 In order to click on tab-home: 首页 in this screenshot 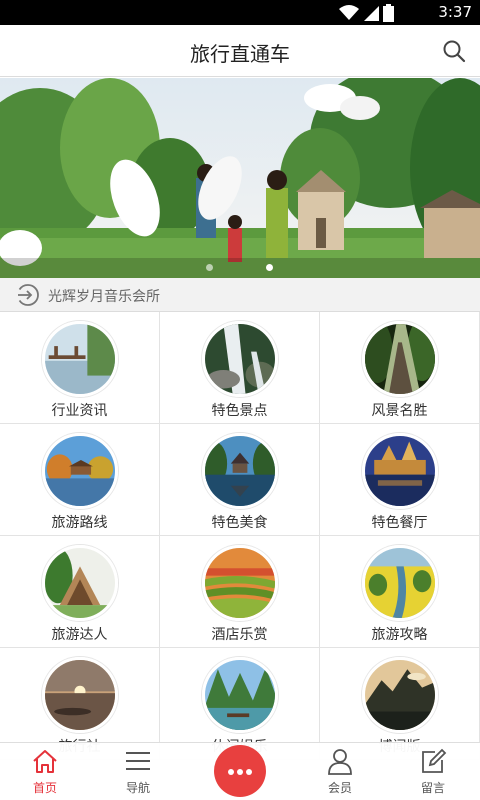, I will do `click(45, 771)`.